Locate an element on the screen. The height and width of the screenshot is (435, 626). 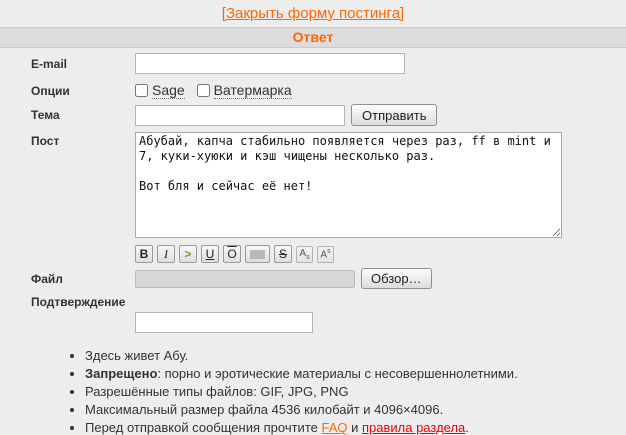
overline-button: O is located at coordinates (232, 254).